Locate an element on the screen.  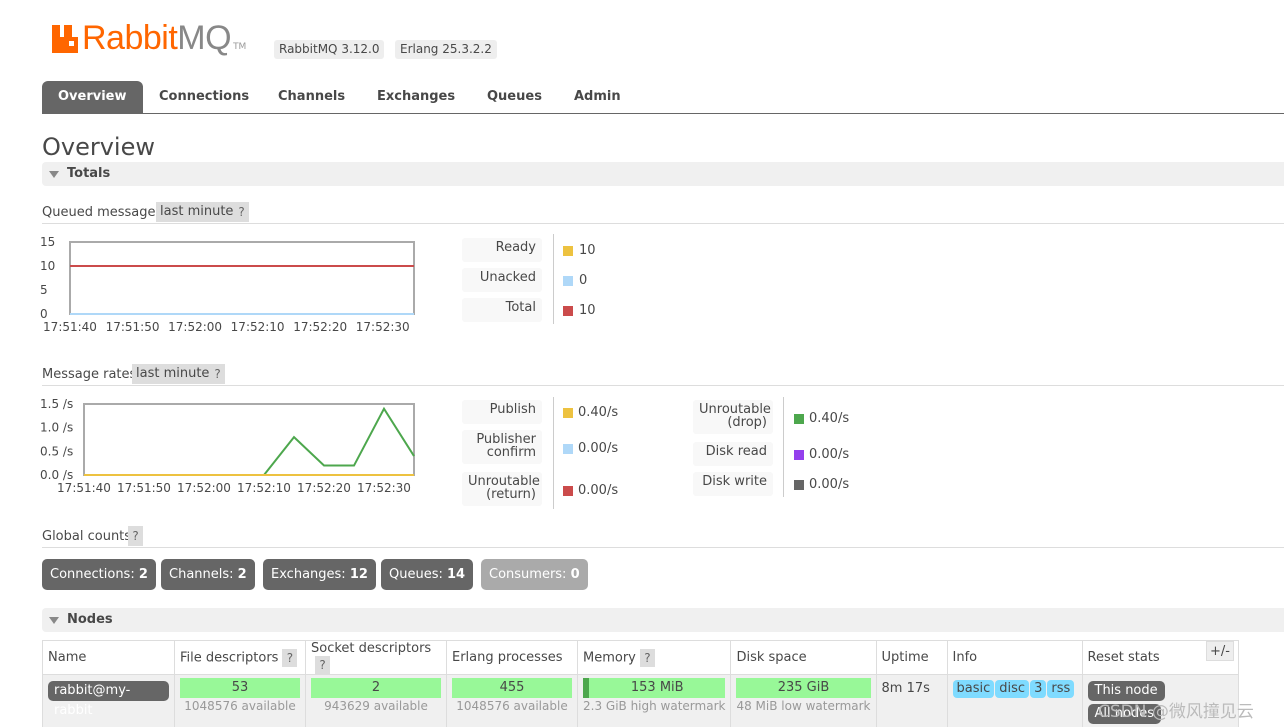
queued-messages-header: Queued messages last minute ? is located at coordinates (663, 213).